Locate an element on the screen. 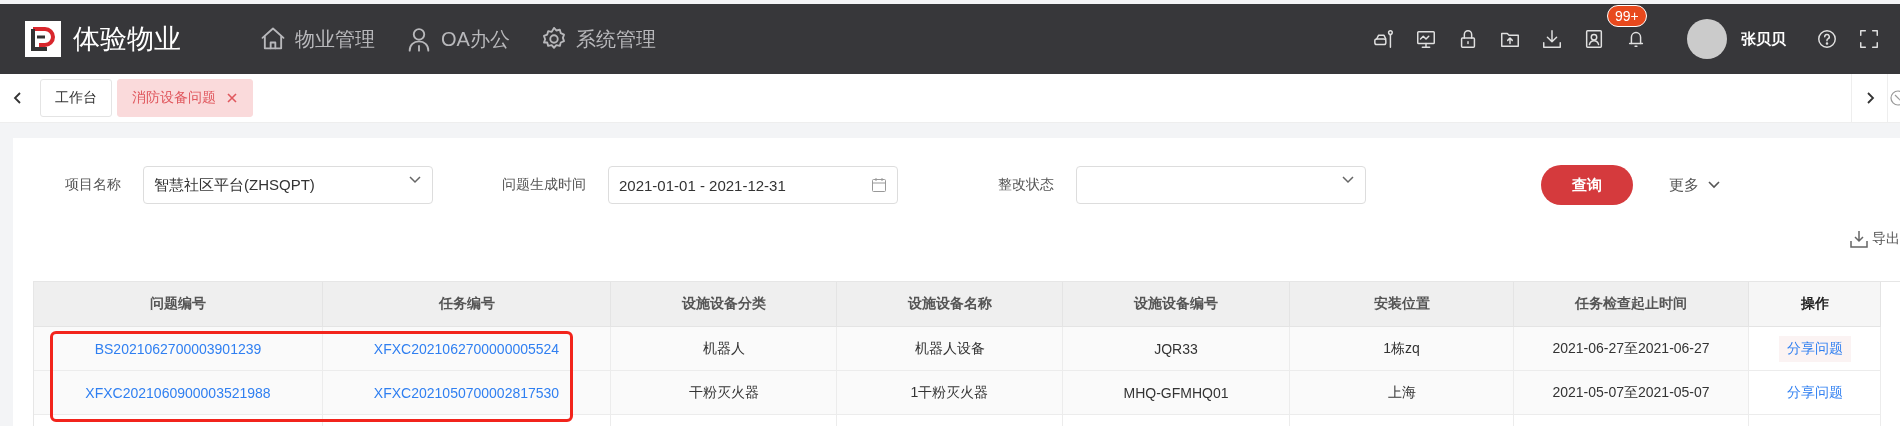  nav-item: 系统管理 is located at coordinates (597, 39).